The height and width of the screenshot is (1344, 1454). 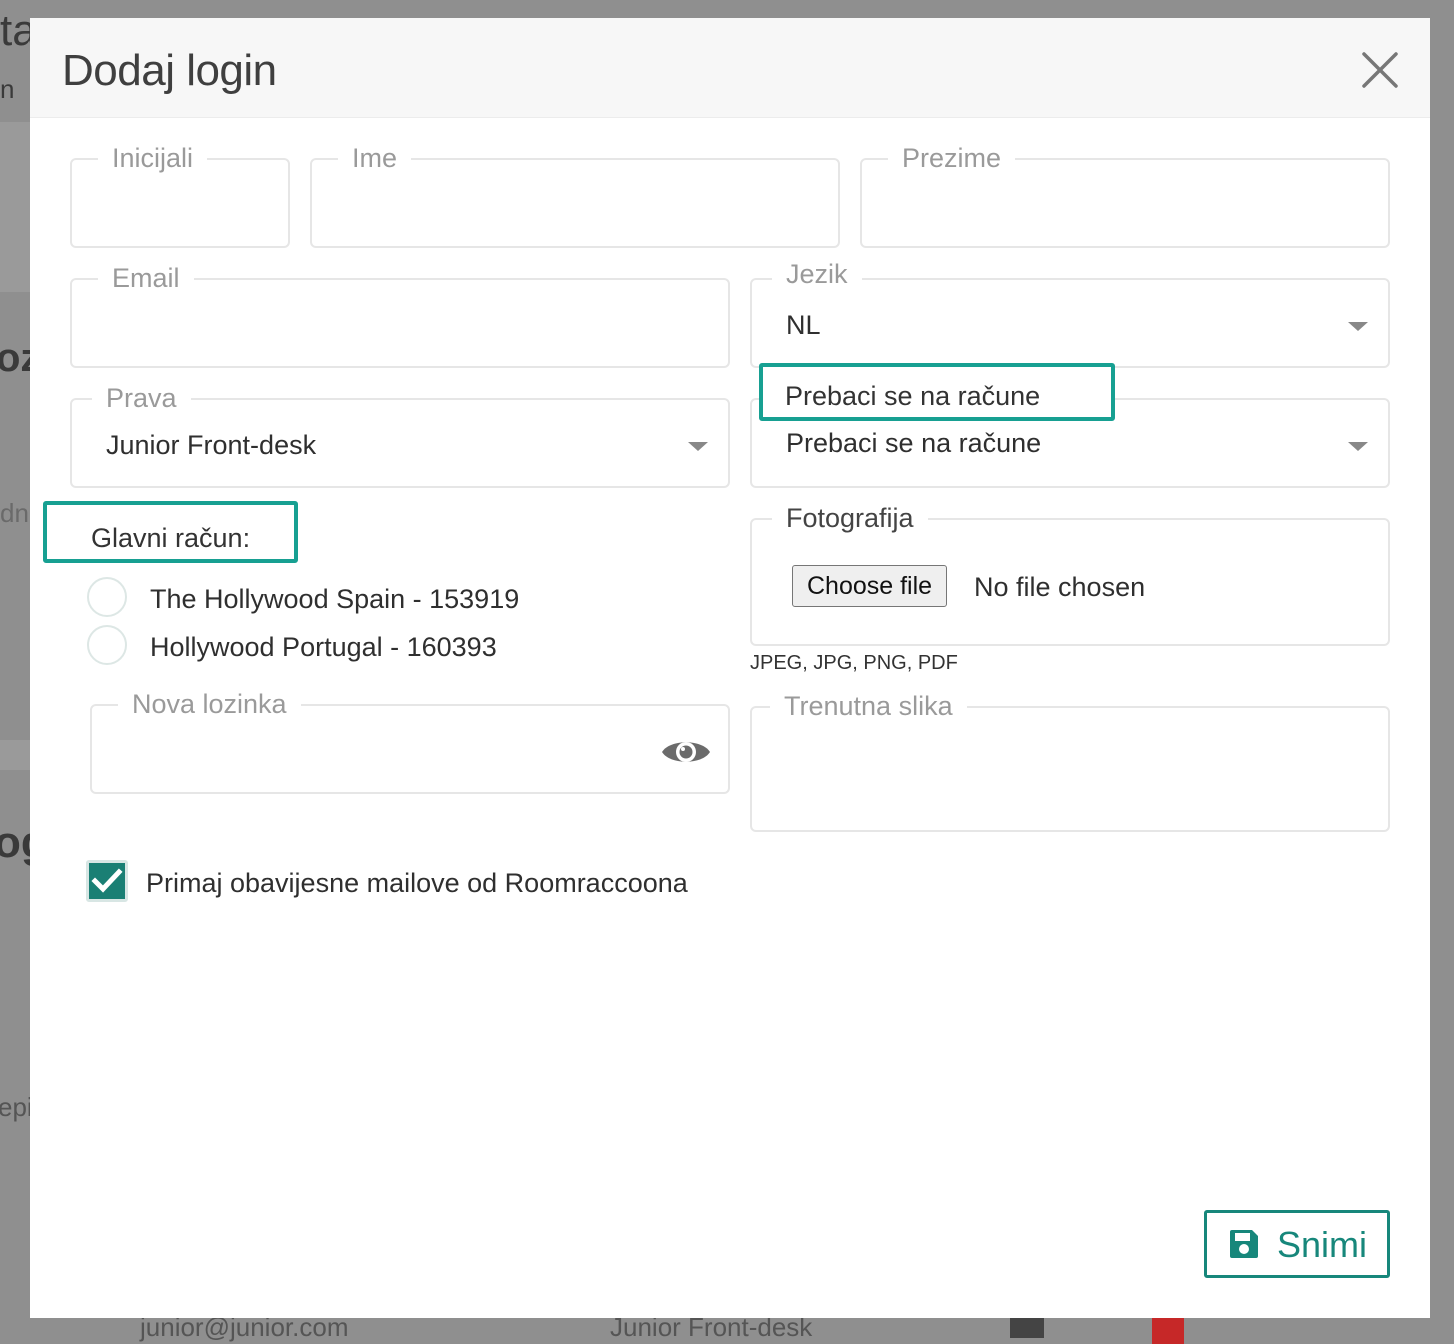 I want to click on photo-format-hint: JPEG, JPG, PNG, PDF, so click(x=854, y=663).